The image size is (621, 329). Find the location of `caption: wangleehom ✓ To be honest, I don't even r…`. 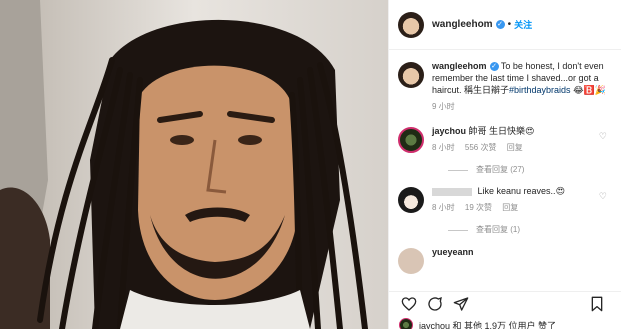

caption: wangleehom ✓ To be honest, I don't even r… is located at coordinates (505, 86).